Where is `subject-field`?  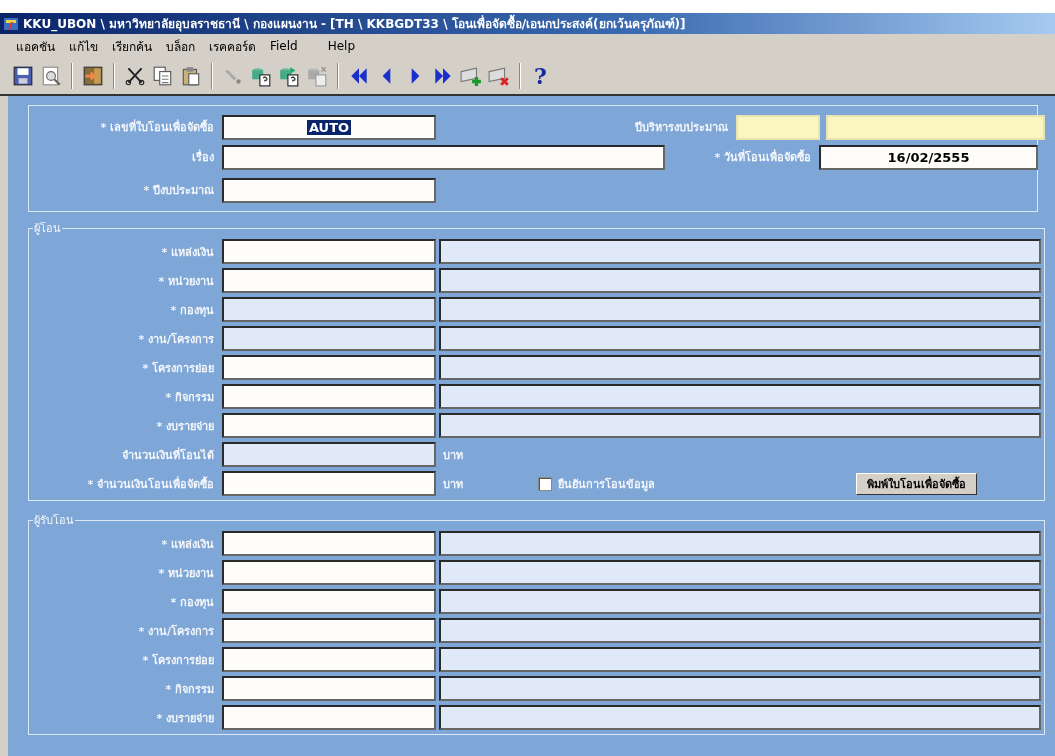
subject-field is located at coordinates (443, 157).